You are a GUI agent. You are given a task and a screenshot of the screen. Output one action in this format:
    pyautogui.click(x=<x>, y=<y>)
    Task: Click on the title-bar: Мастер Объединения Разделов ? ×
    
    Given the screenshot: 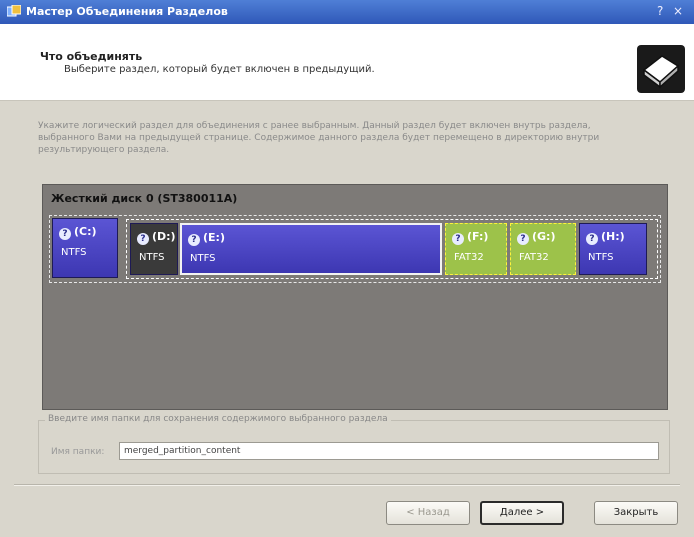 What is the action you would take?
    pyautogui.click(x=347, y=12)
    